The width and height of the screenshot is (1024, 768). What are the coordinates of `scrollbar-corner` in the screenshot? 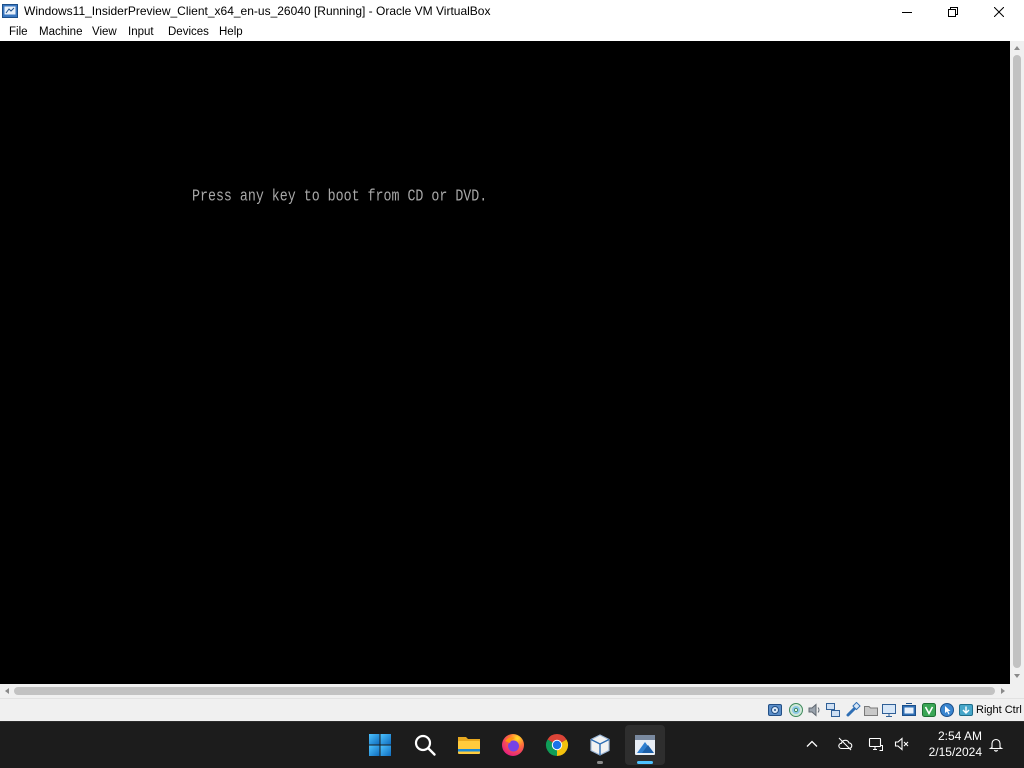 It's located at (1017, 691).